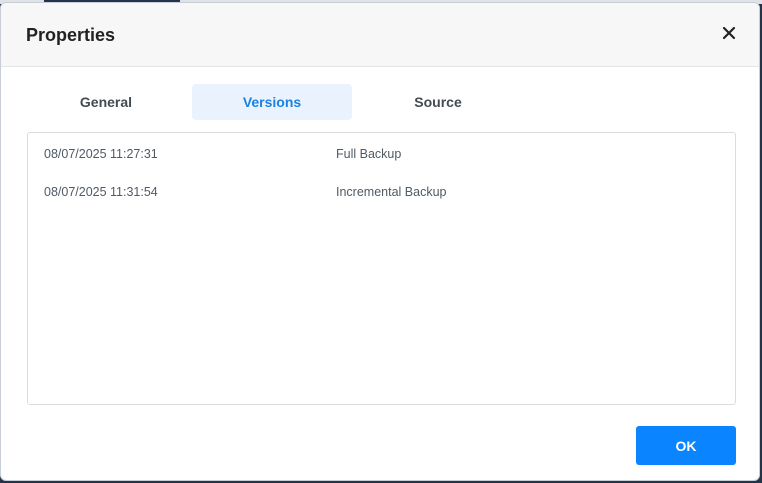 The width and height of the screenshot is (762, 483). What do you see at coordinates (380, 35) in the screenshot?
I see `dialog-header: Properties` at bounding box center [380, 35].